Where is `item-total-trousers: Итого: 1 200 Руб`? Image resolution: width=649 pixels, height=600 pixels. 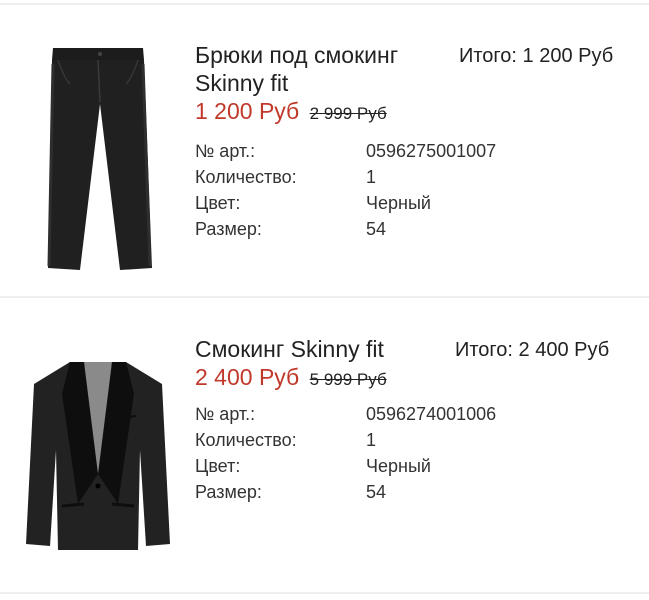 item-total-trousers: Итого: 1 200 Руб is located at coordinates (536, 56).